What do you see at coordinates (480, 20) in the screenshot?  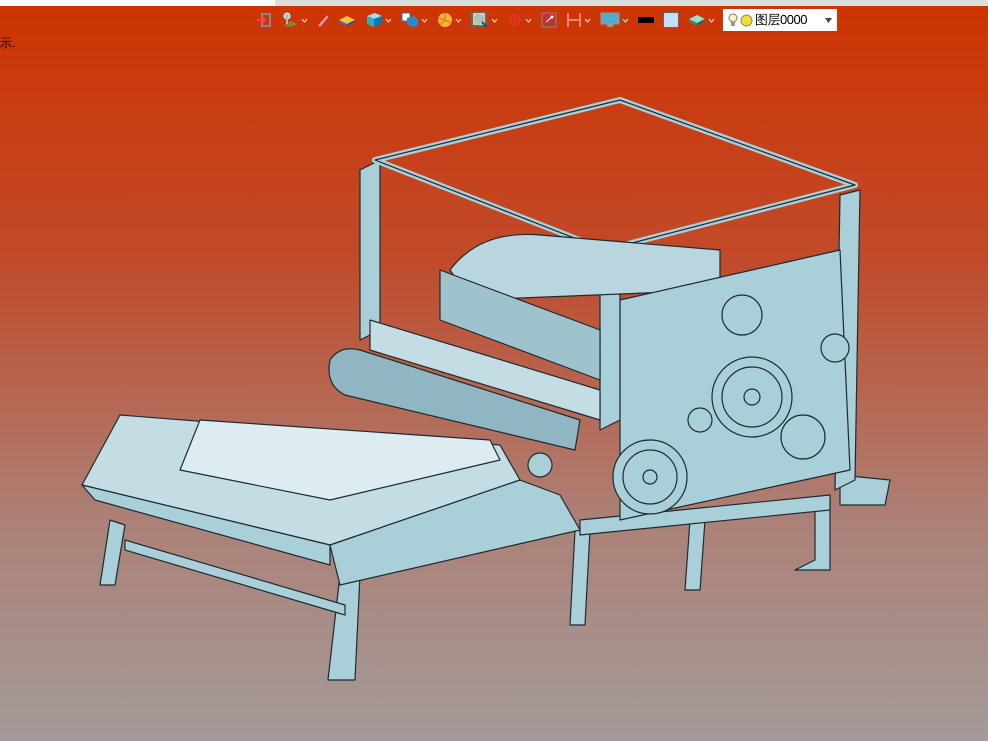 I see `zoom-frame-icon` at bounding box center [480, 20].